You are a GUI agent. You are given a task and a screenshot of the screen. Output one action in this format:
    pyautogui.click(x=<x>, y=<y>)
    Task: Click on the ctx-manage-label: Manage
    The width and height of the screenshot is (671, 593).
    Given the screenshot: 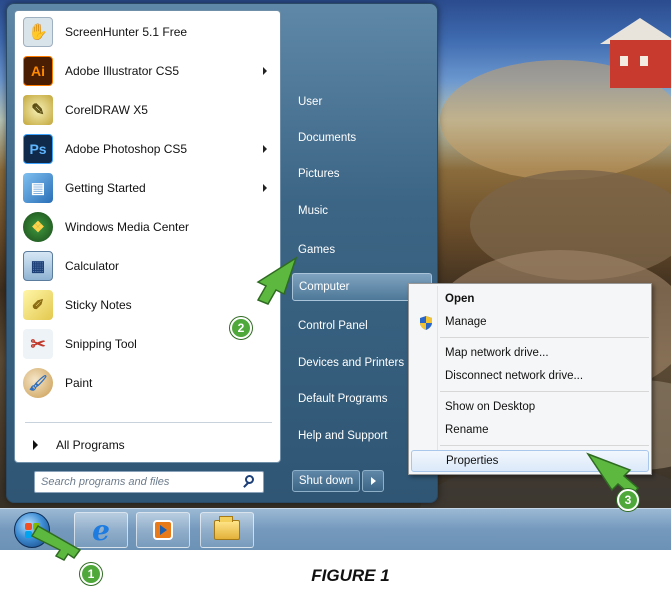 What is the action you would take?
    pyautogui.click(x=466, y=322)
    